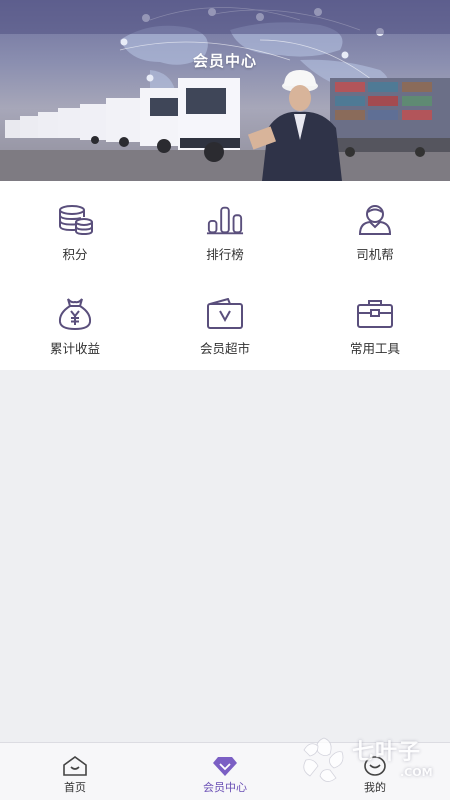 This screenshot has height=800, width=450. I want to click on supermarket-icon, so click(225, 314).